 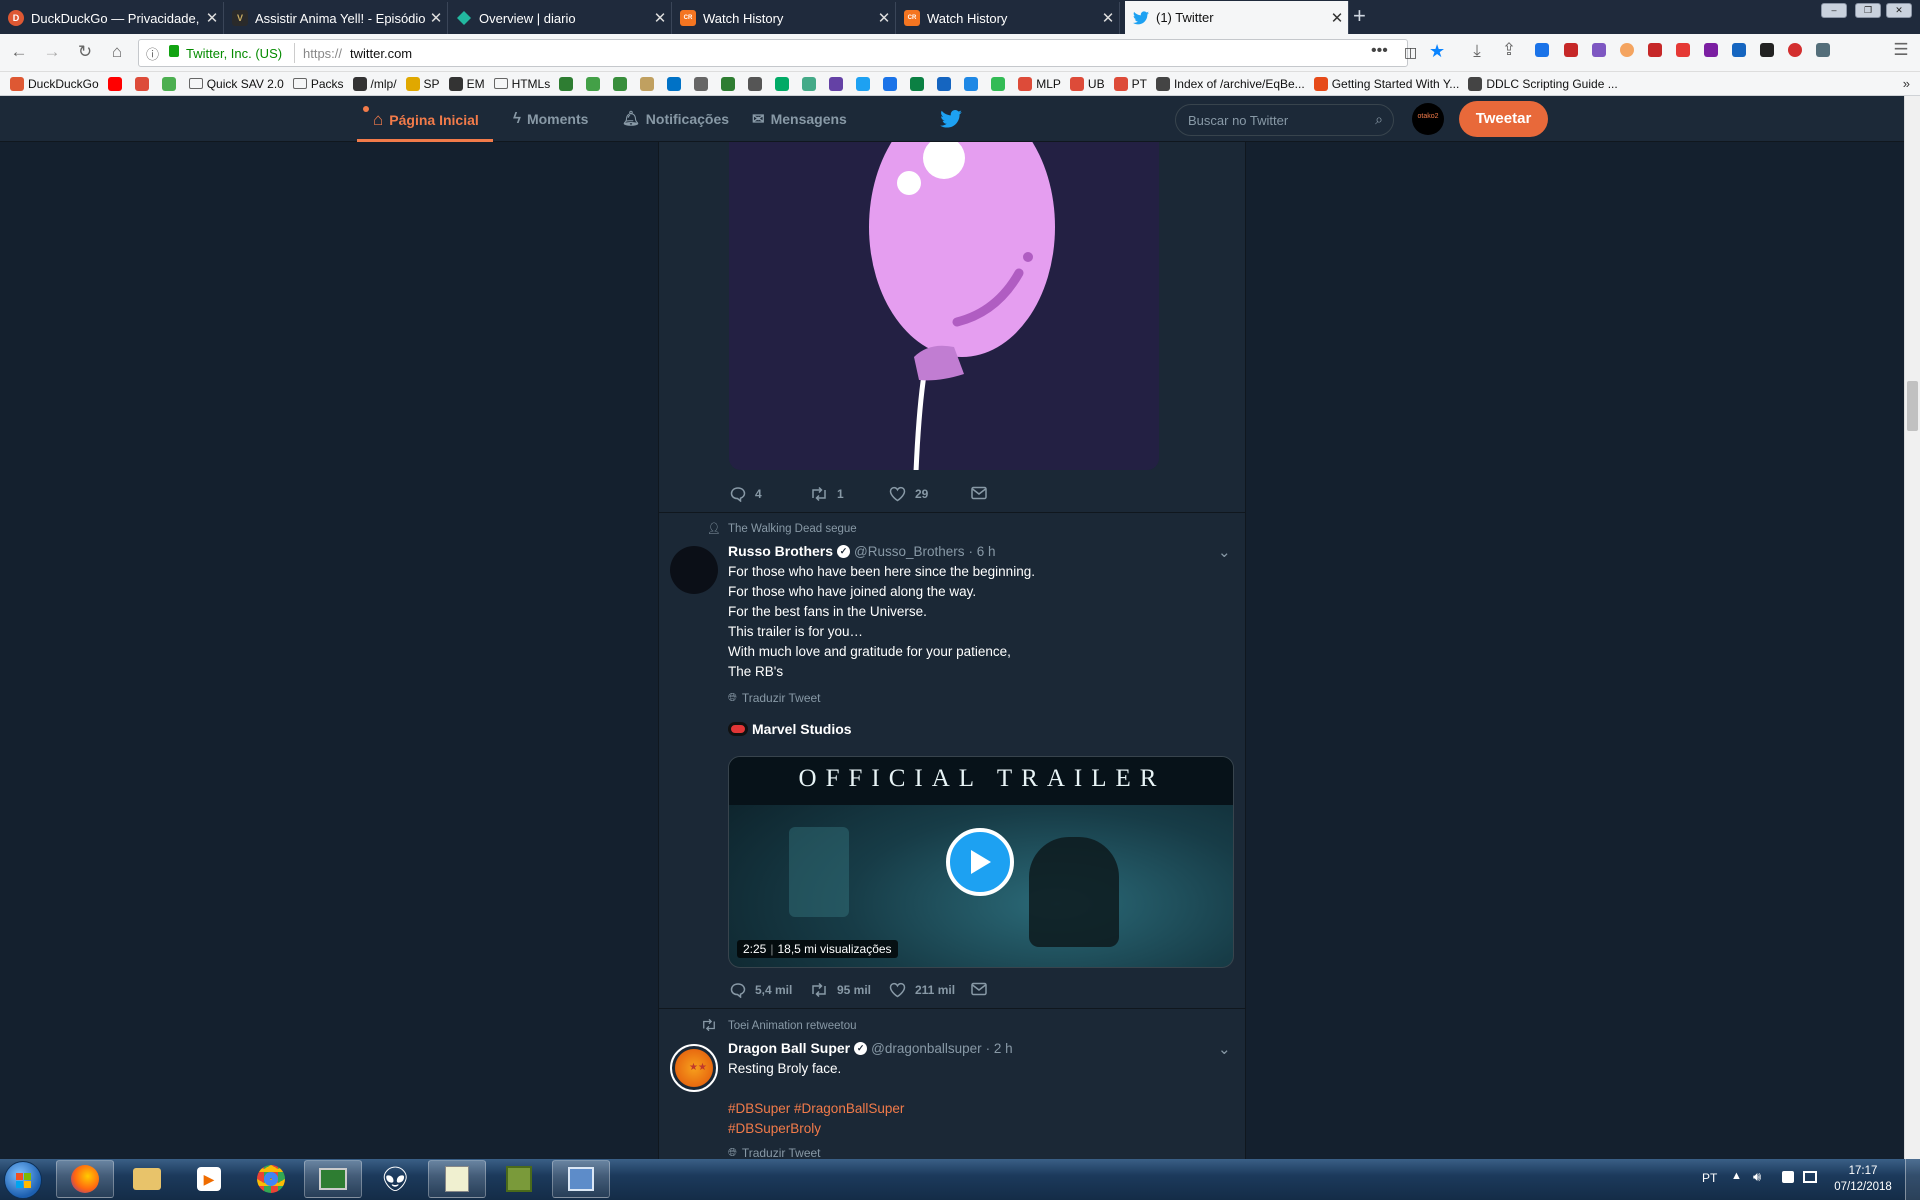 What do you see at coordinates (457, 1179) in the screenshot?
I see `taskbar-notepad` at bounding box center [457, 1179].